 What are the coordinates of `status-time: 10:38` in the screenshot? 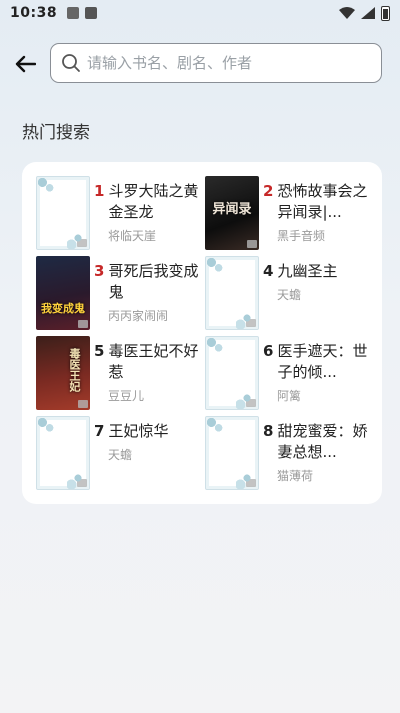 It's located at (34, 13).